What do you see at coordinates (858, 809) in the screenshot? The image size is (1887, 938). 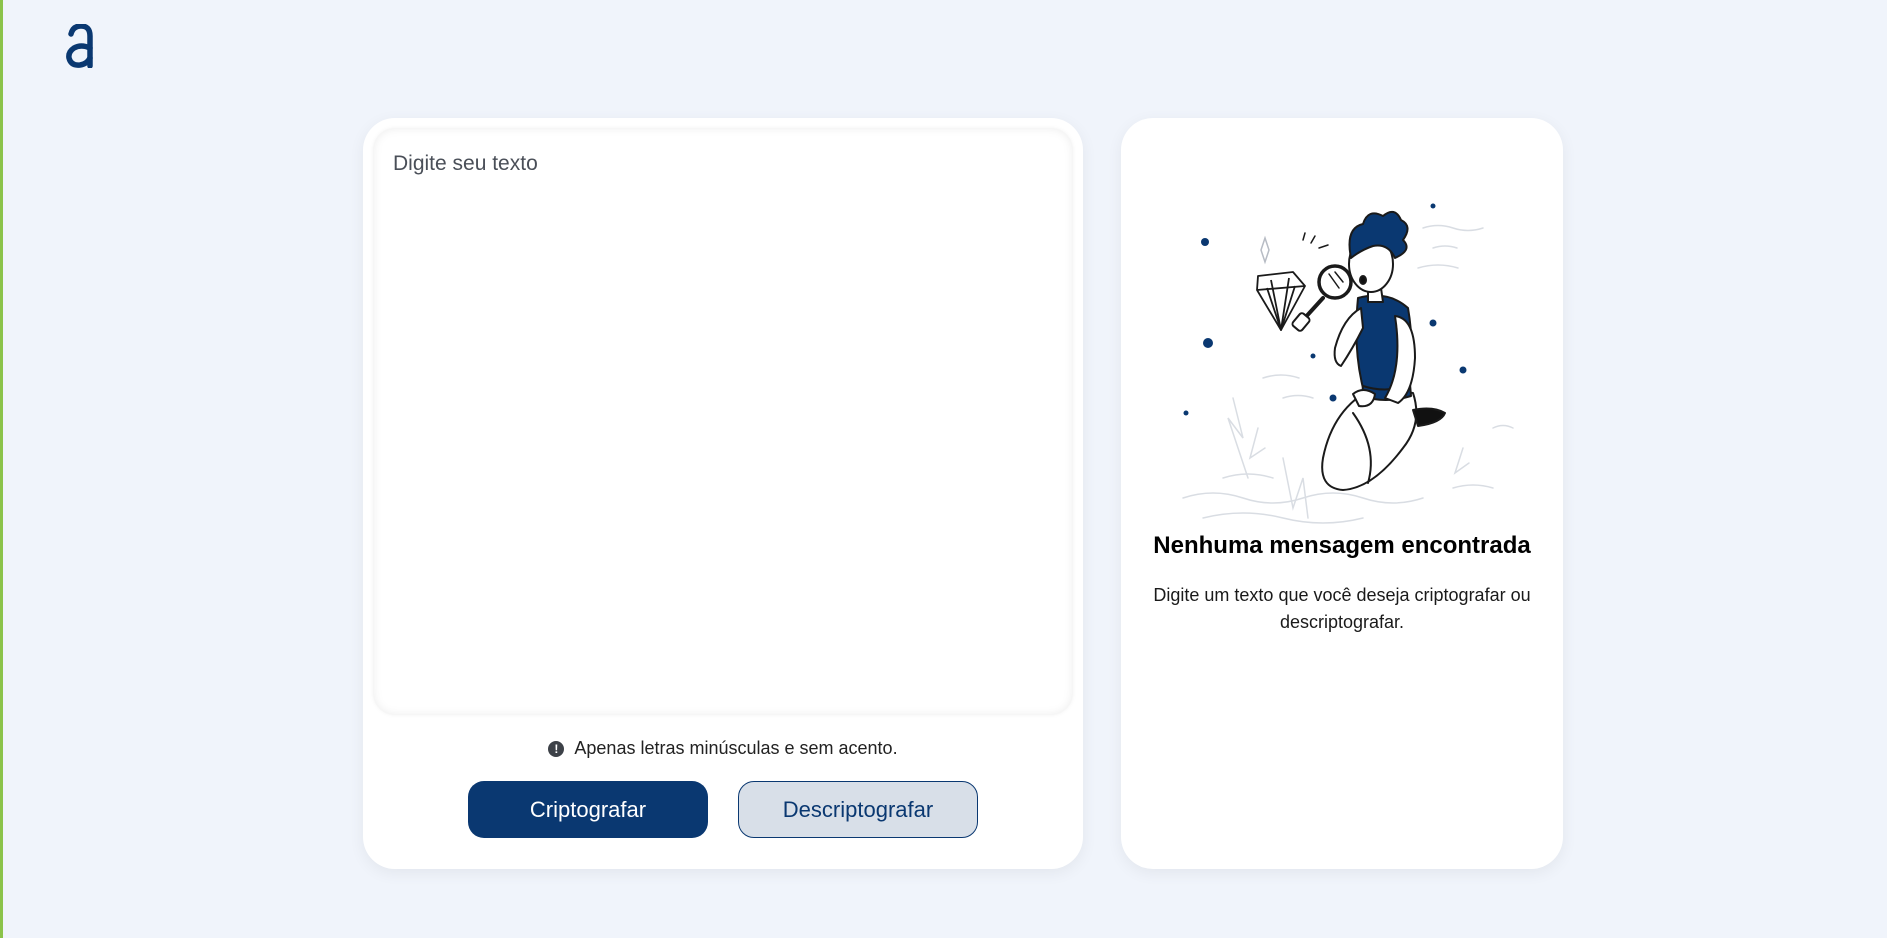 I see `decrypt-button: Descriptografar` at bounding box center [858, 809].